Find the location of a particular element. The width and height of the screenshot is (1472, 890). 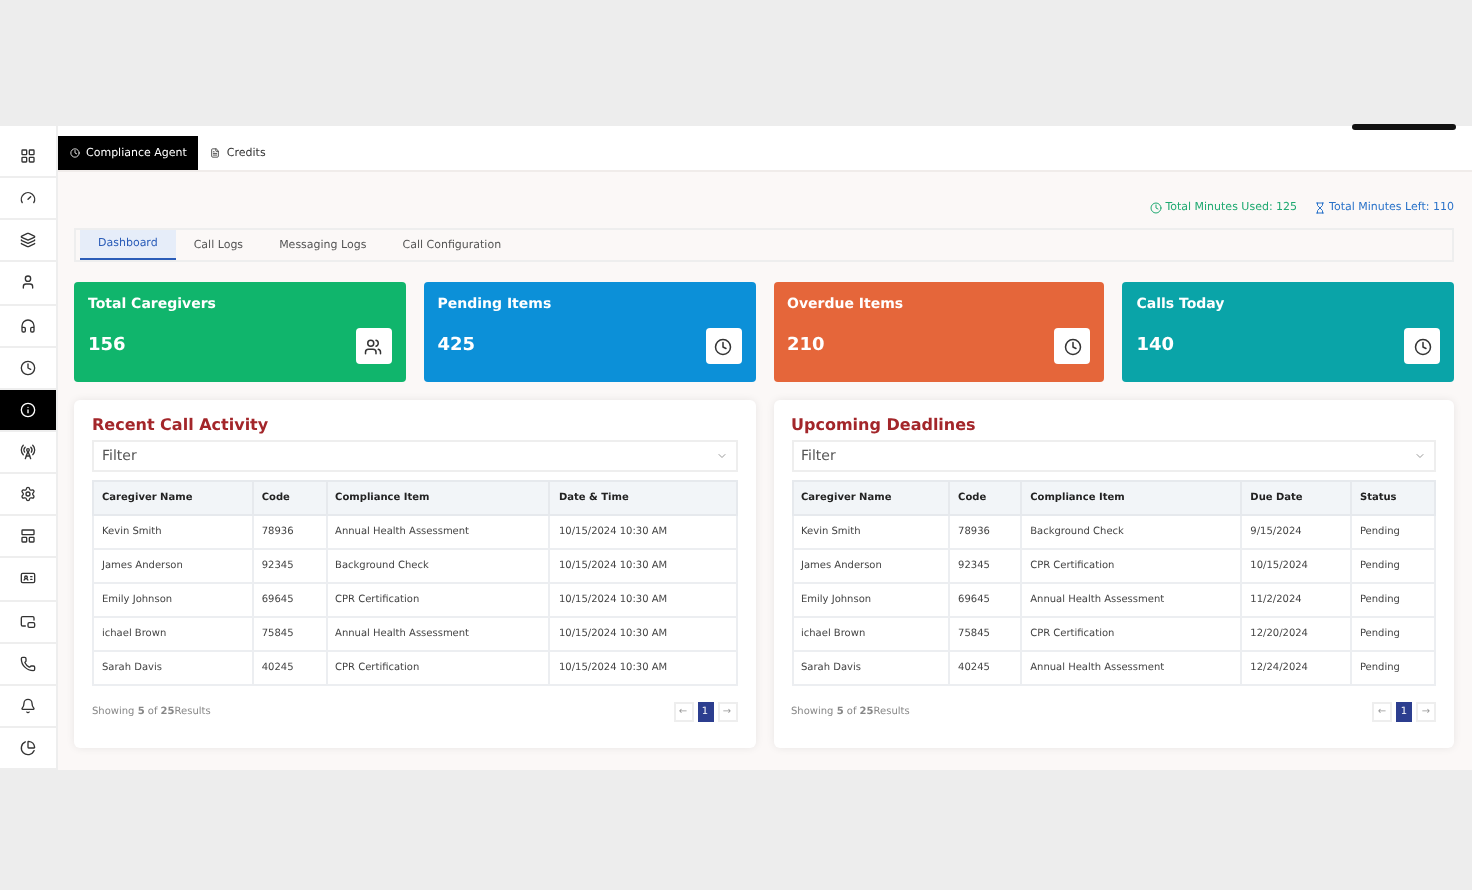

headset-icon is located at coordinates (28, 325).